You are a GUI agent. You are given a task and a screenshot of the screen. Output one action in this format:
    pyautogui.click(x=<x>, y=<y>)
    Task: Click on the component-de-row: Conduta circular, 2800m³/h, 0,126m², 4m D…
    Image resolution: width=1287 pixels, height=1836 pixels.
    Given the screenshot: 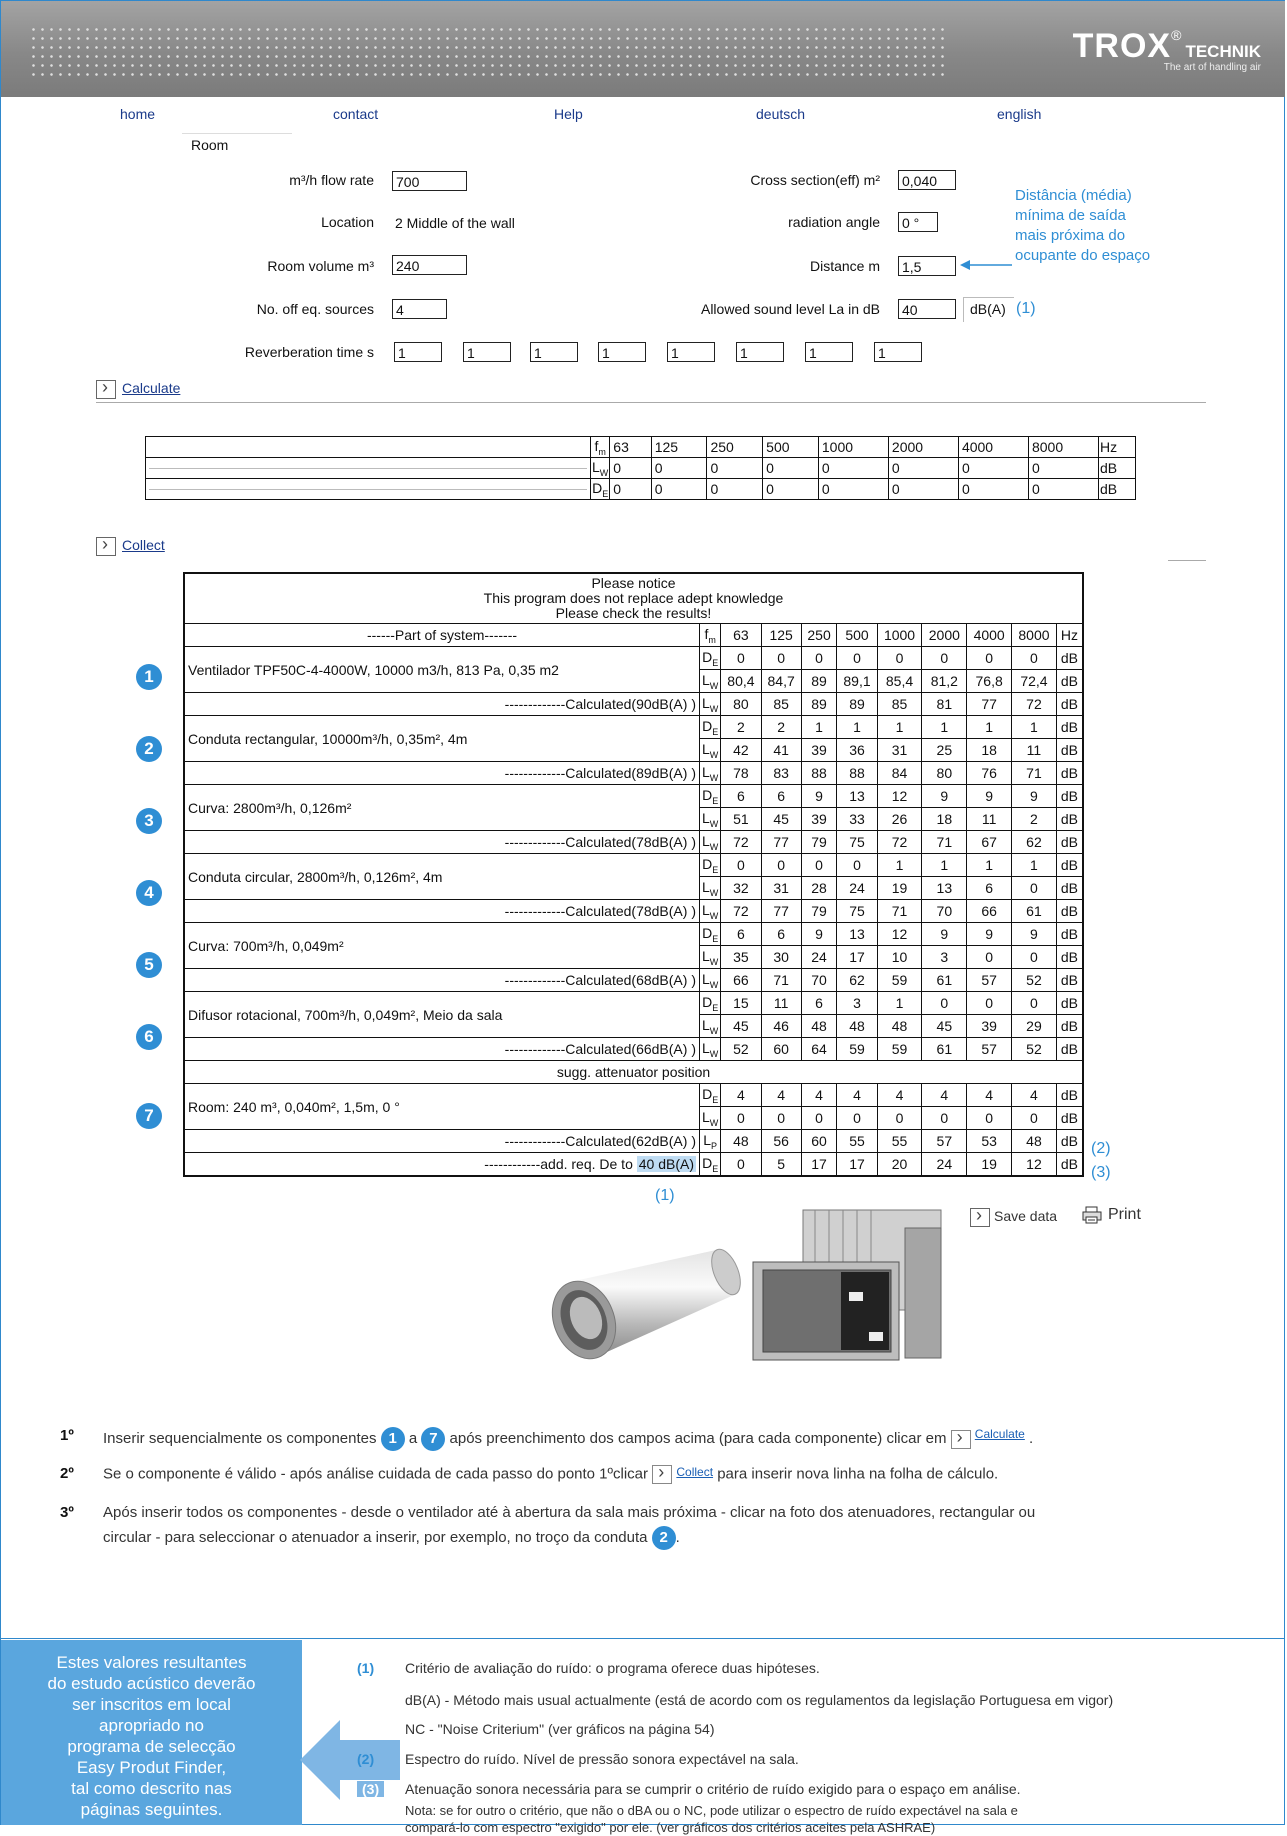 What is the action you would take?
    pyautogui.click(x=633, y=876)
    